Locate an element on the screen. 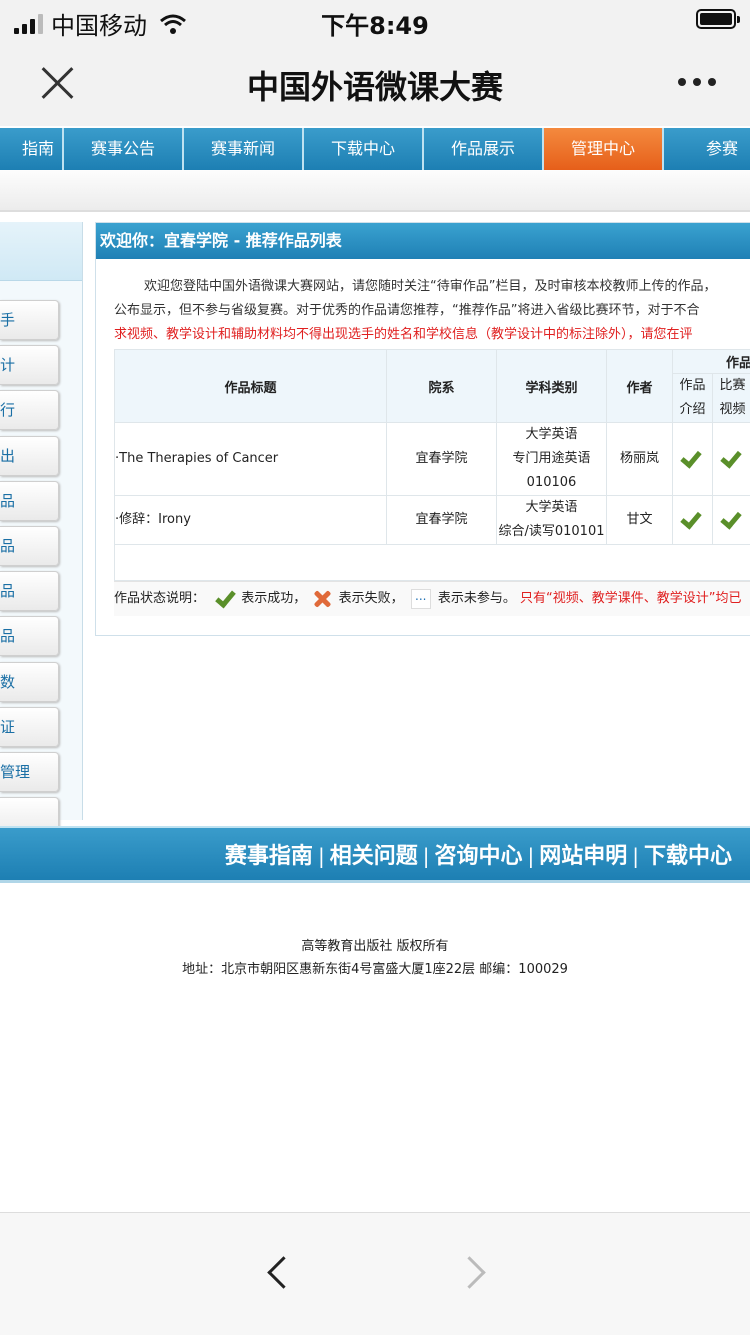 This screenshot has width=750, height=1335. sidebar-item: 管理 is located at coordinates (29, 772).